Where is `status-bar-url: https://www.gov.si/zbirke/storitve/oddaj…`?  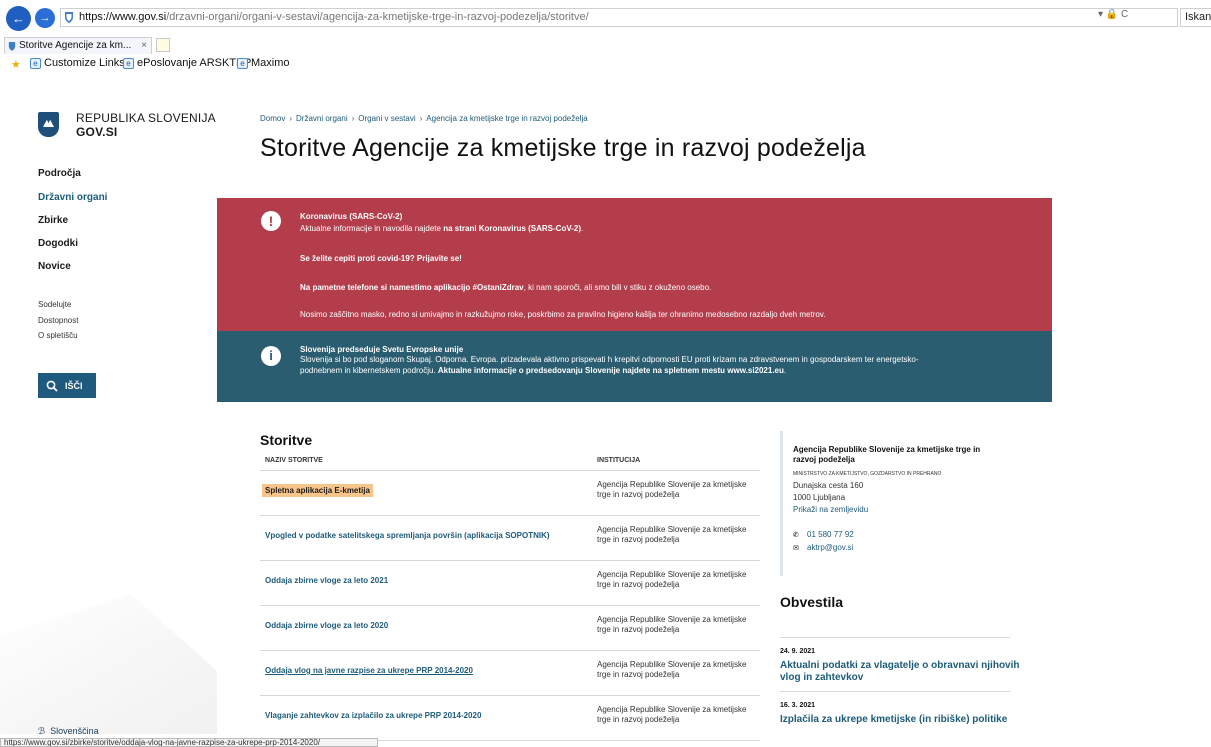
status-bar-url: https://www.gov.si/zbirke/storitve/oddaj… is located at coordinates (189, 742).